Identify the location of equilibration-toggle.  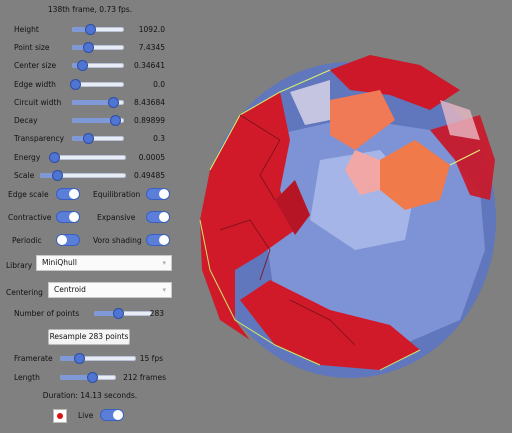
(158, 194).